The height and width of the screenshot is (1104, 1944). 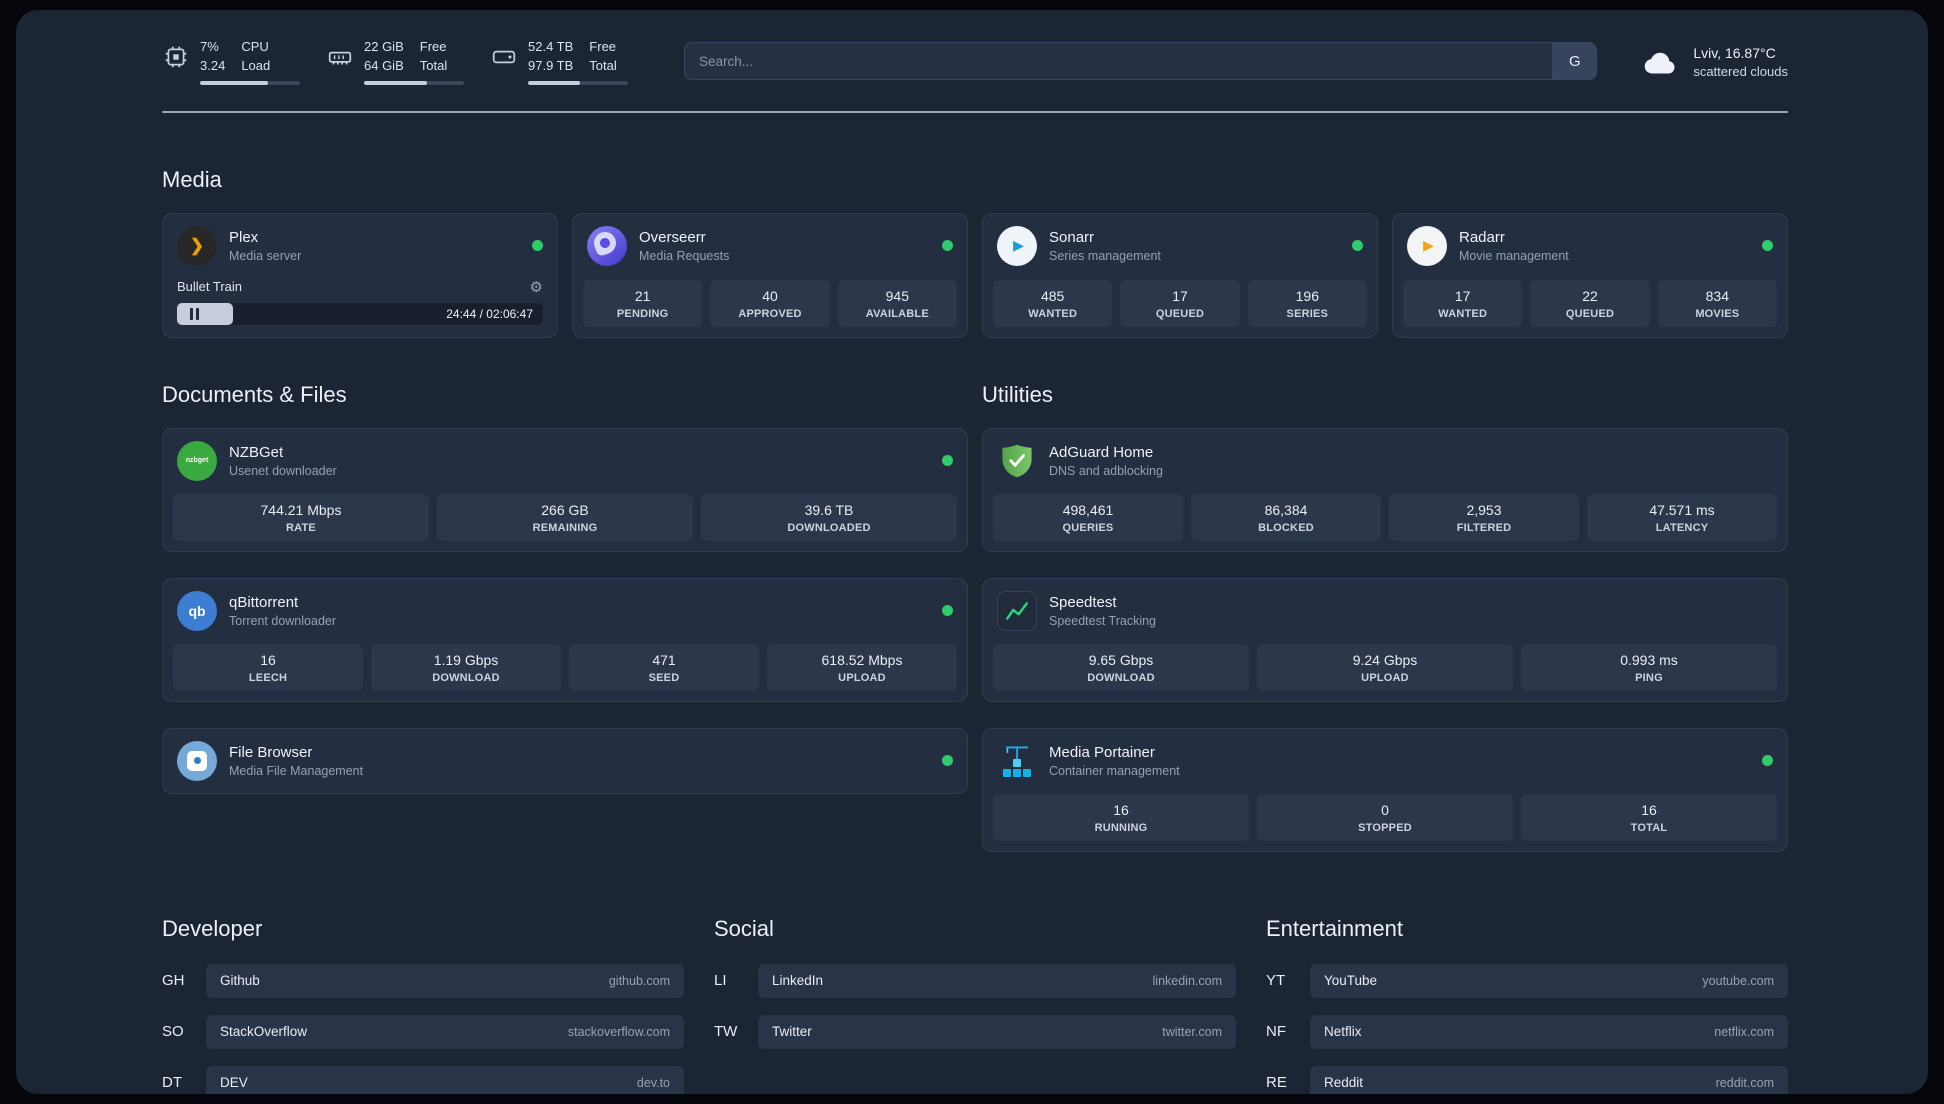 I want to click on bookmark-abbr: DT, so click(x=172, y=1083).